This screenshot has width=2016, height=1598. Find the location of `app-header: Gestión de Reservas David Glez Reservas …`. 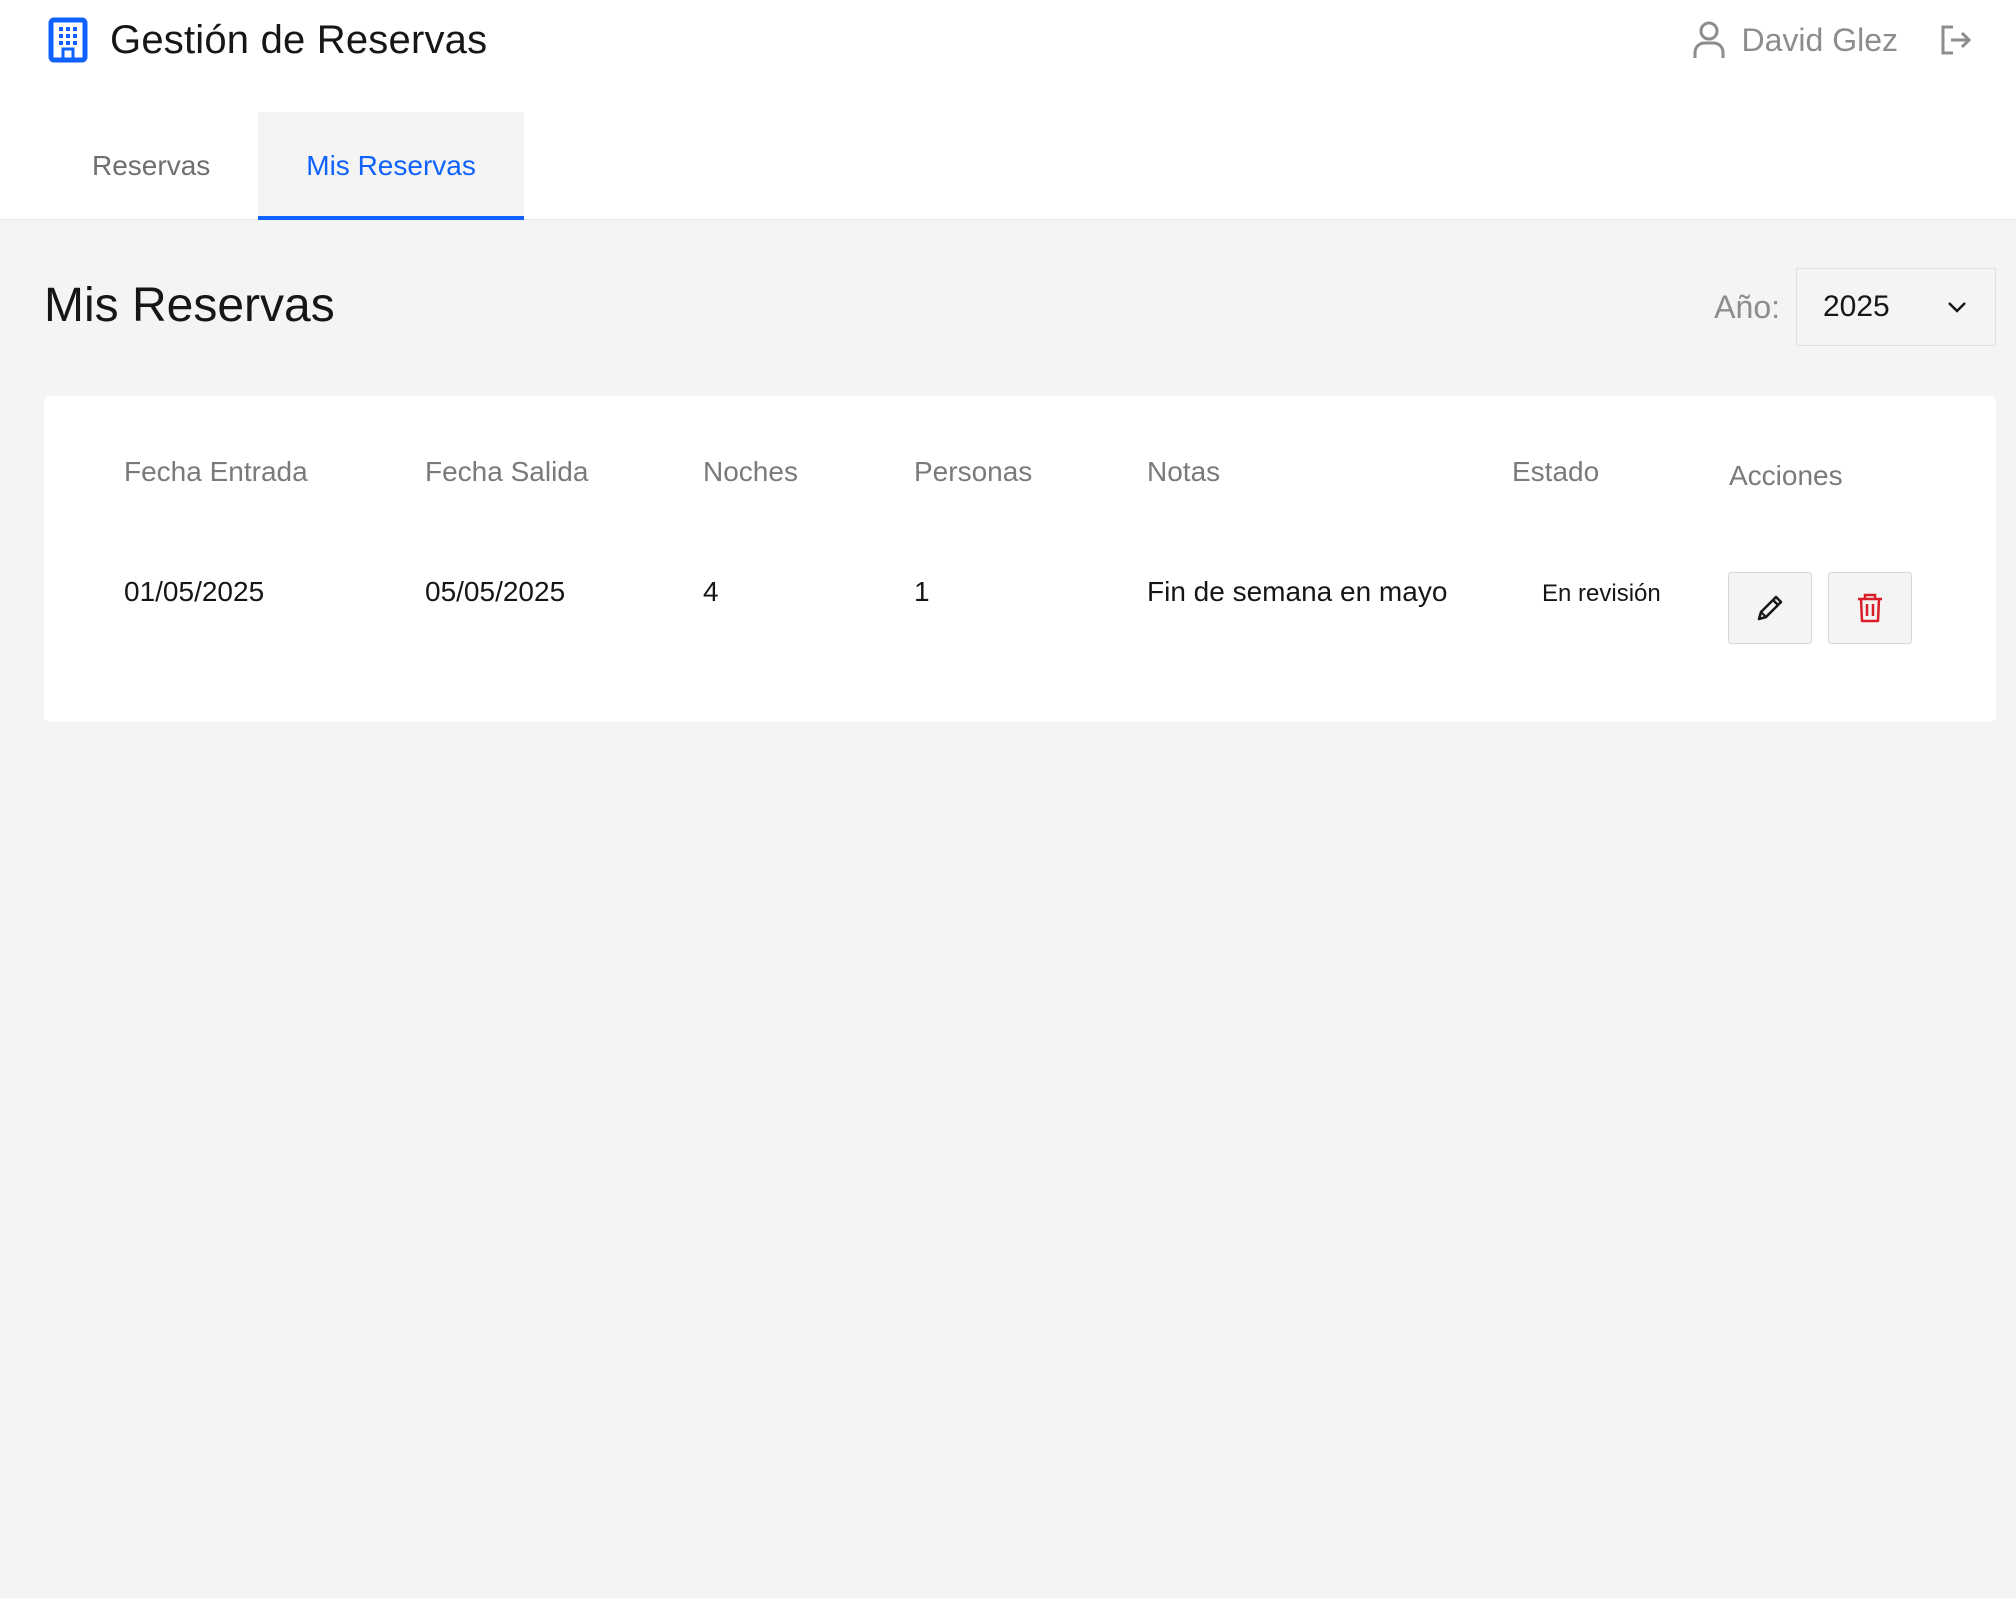

app-header: Gestión de Reservas David Glez Reservas … is located at coordinates (1008, 110).